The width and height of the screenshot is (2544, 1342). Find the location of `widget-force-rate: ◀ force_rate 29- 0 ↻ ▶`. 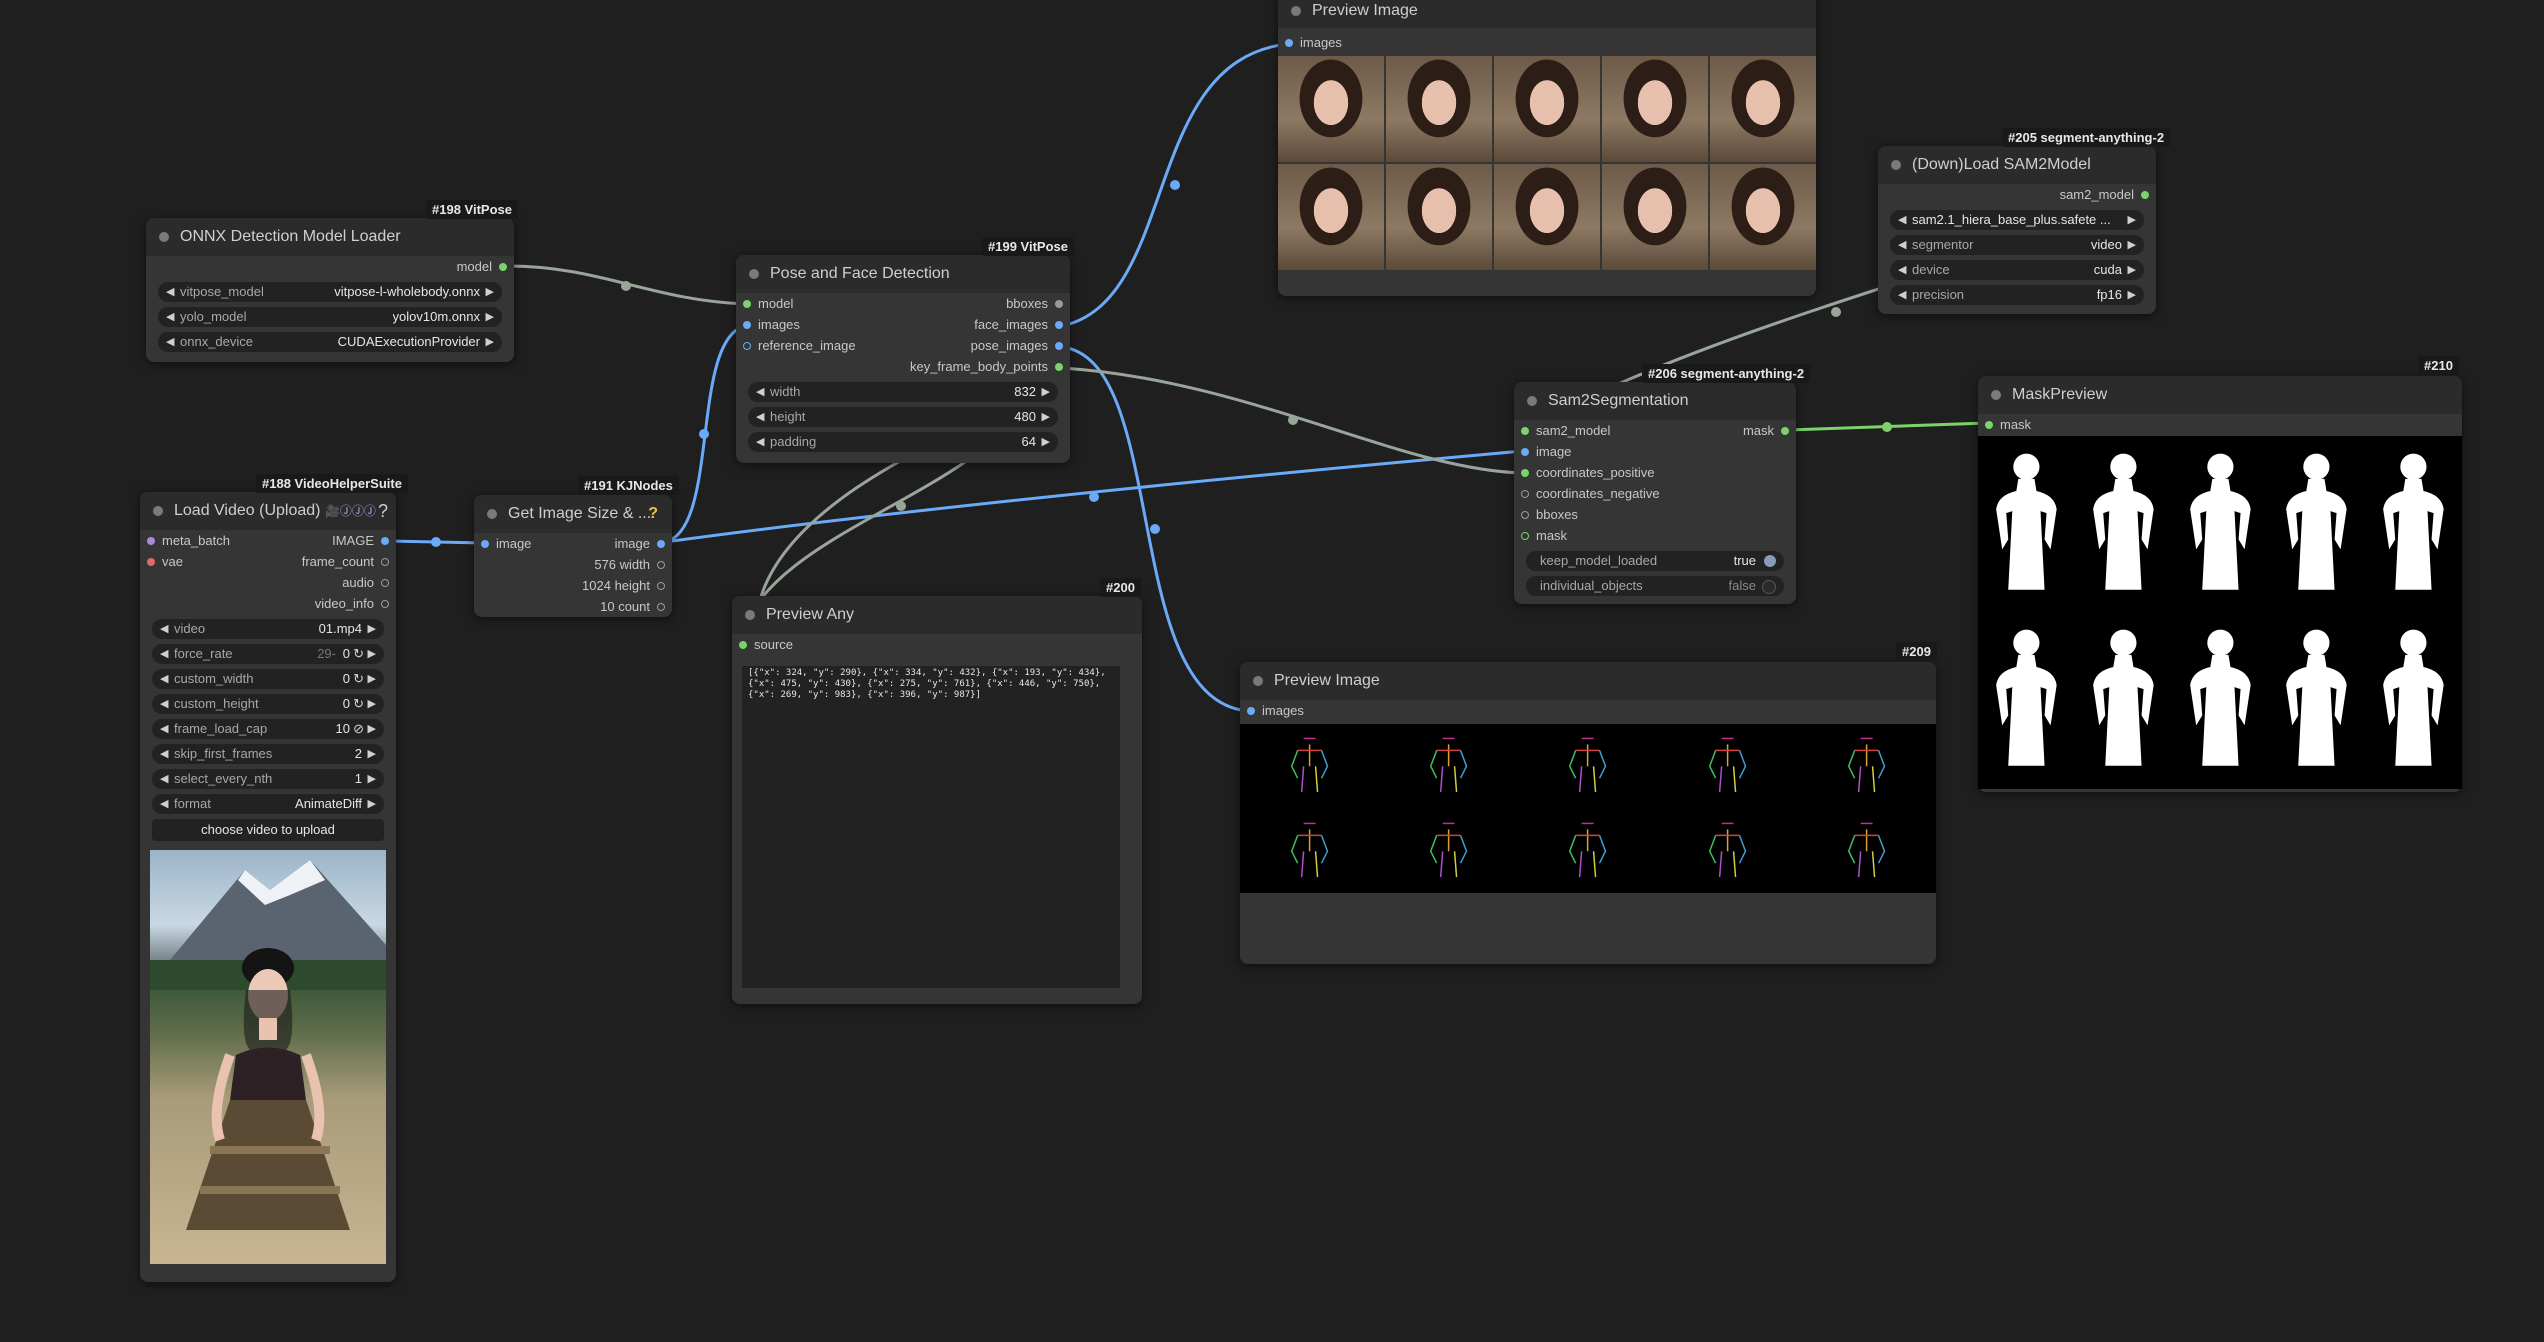

widget-force-rate: ◀ force_rate 29- 0 ↻ ▶ is located at coordinates (268, 654).